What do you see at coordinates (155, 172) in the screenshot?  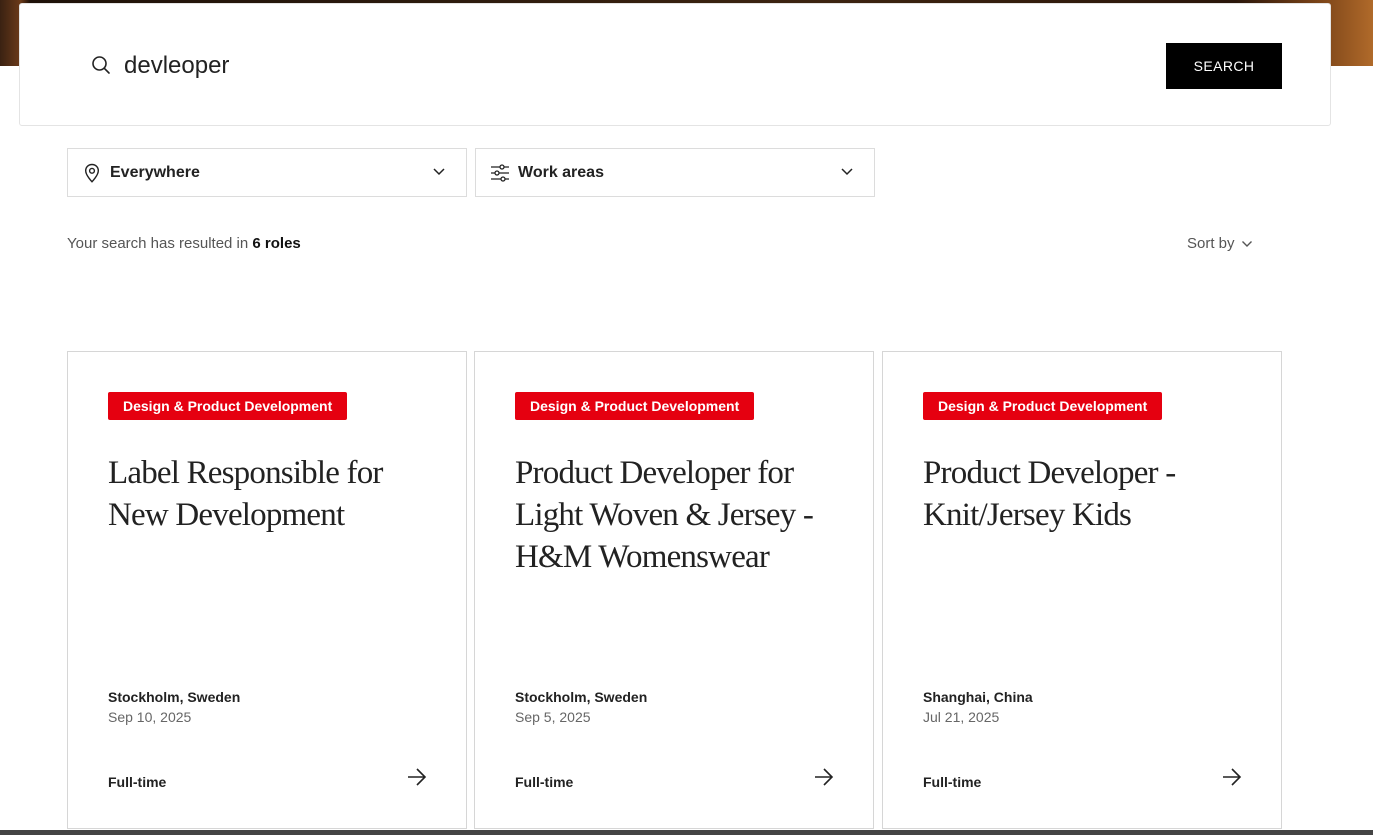 I see `location-filter-label: Everywhere` at bounding box center [155, 172].